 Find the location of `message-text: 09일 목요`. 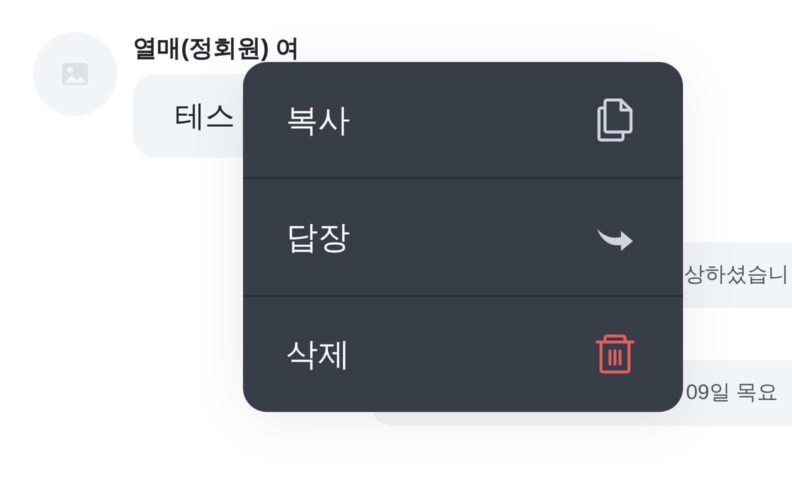

message-text: 09일 목요 is located at coordinates (732, 393).